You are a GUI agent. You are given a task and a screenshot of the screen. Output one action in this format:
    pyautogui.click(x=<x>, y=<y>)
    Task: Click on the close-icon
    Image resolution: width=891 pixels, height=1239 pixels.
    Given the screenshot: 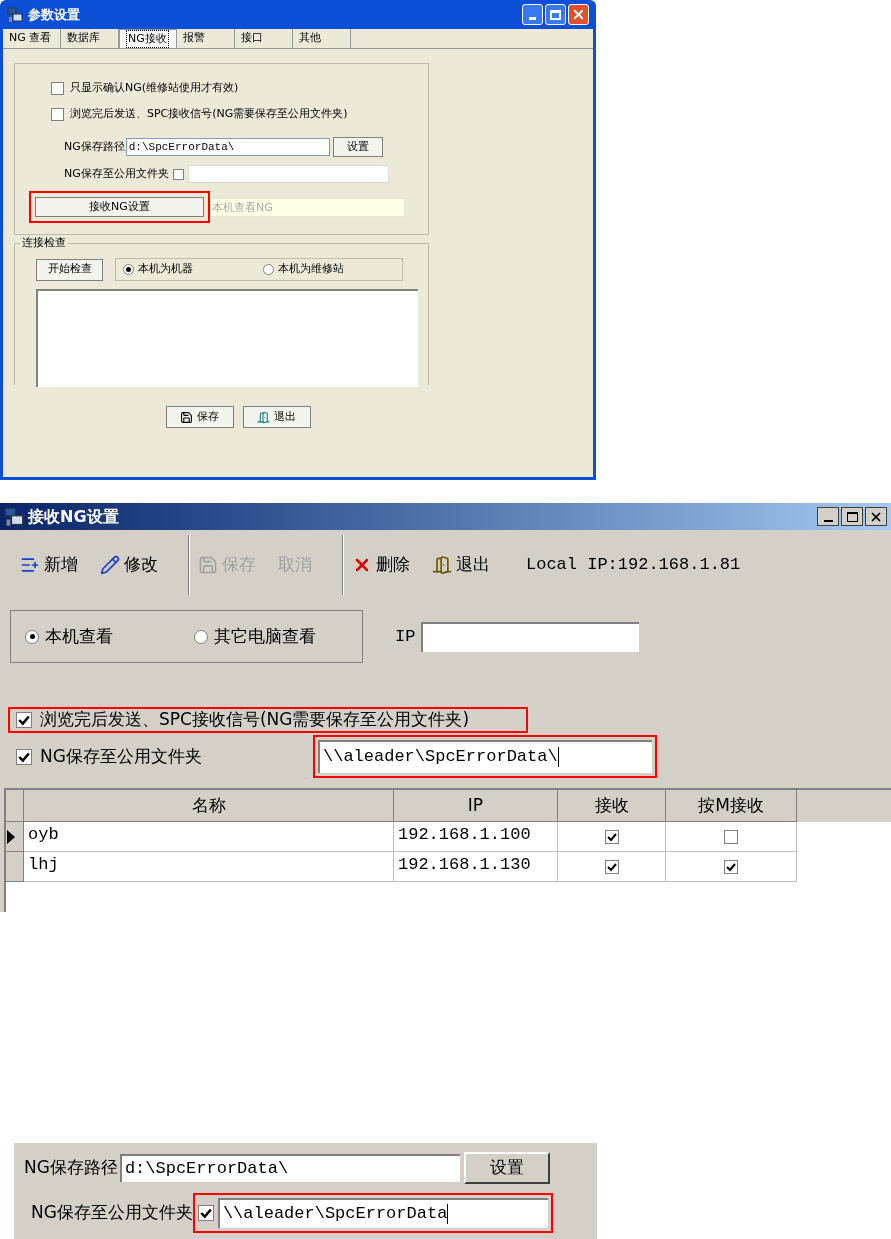 What is the action you would take?
    pyautogui.click(x=578, y=14)
    